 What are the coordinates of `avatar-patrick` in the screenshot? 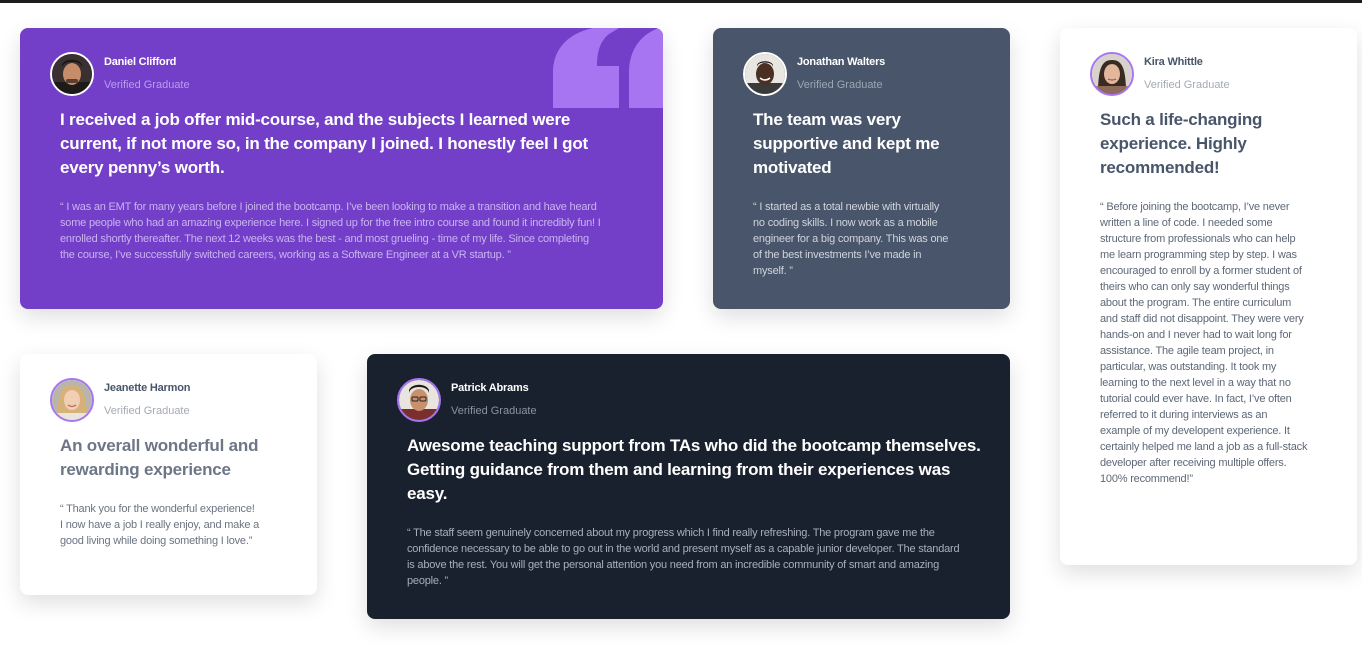 It's located at (419, 400).